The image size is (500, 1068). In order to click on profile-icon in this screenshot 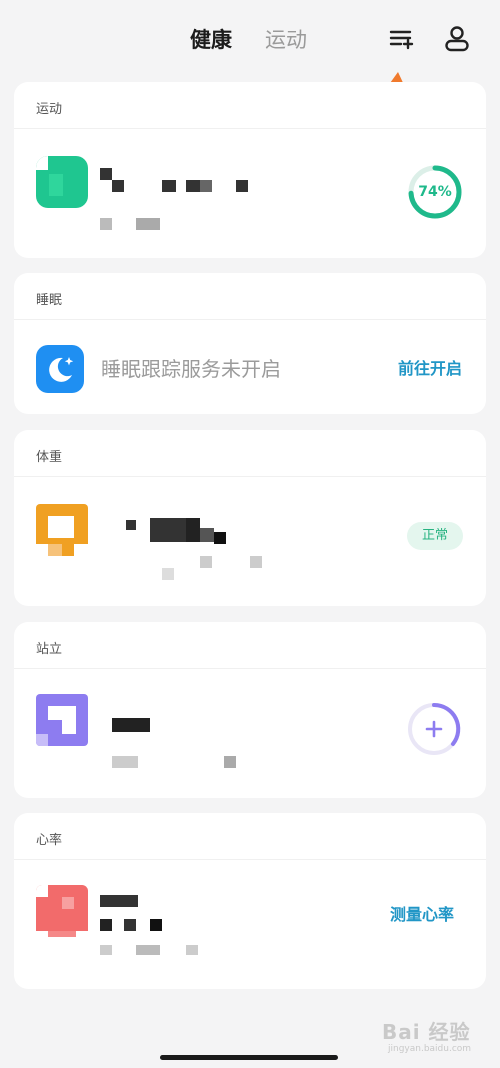, I will do `click(457, 39)`.